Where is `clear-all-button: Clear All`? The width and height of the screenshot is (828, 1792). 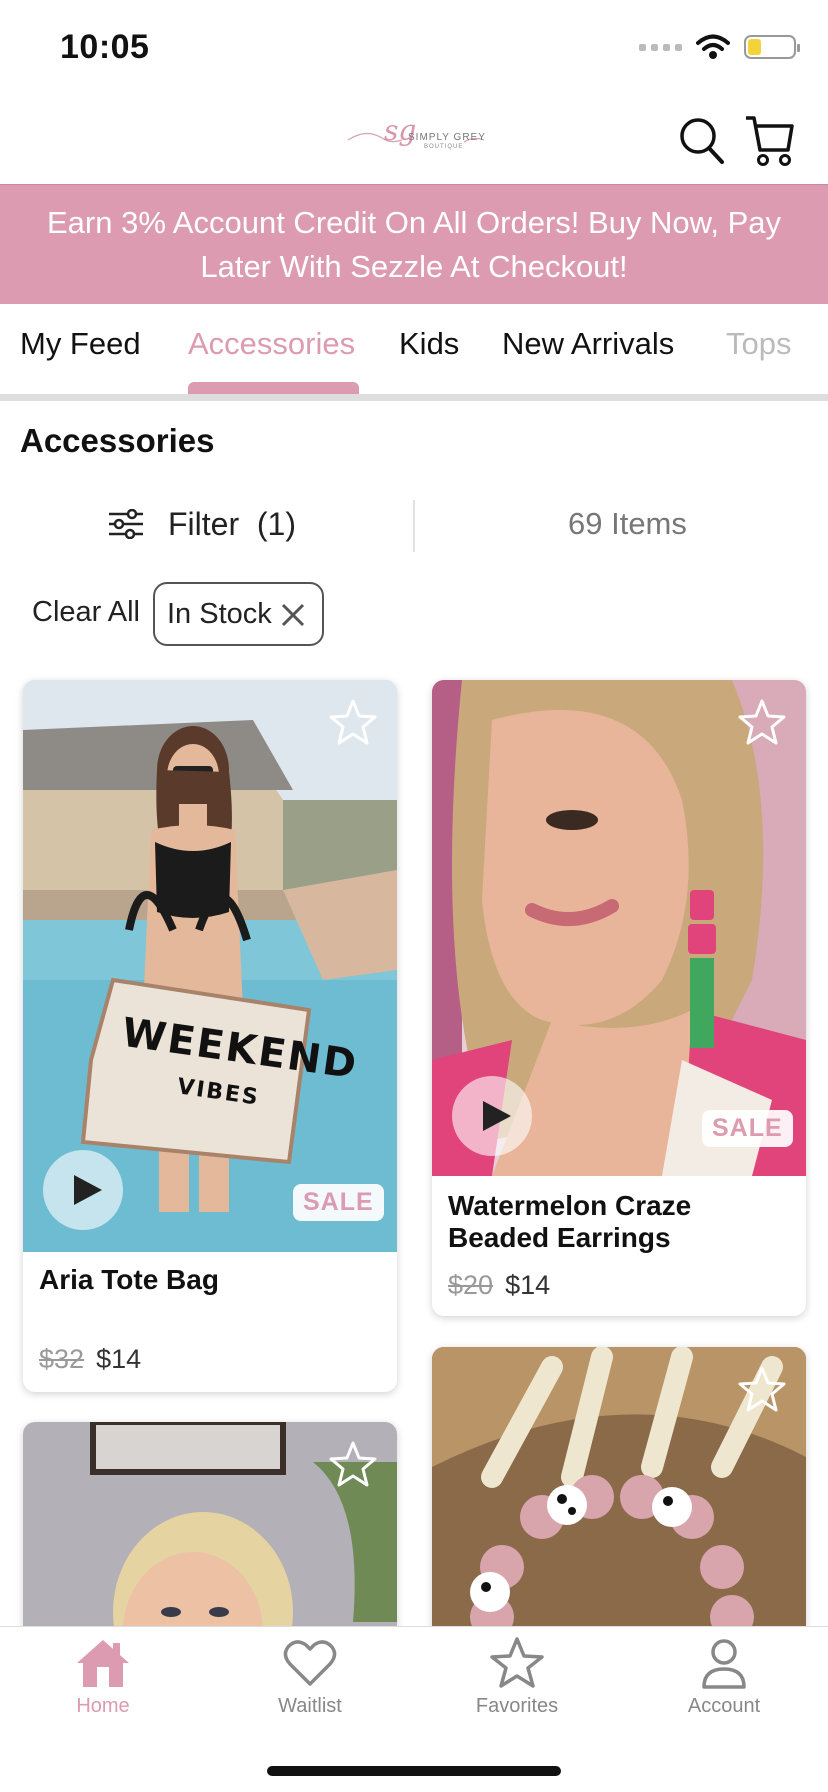
clear-all-button: Clear All is located at coordinates (86, 612).